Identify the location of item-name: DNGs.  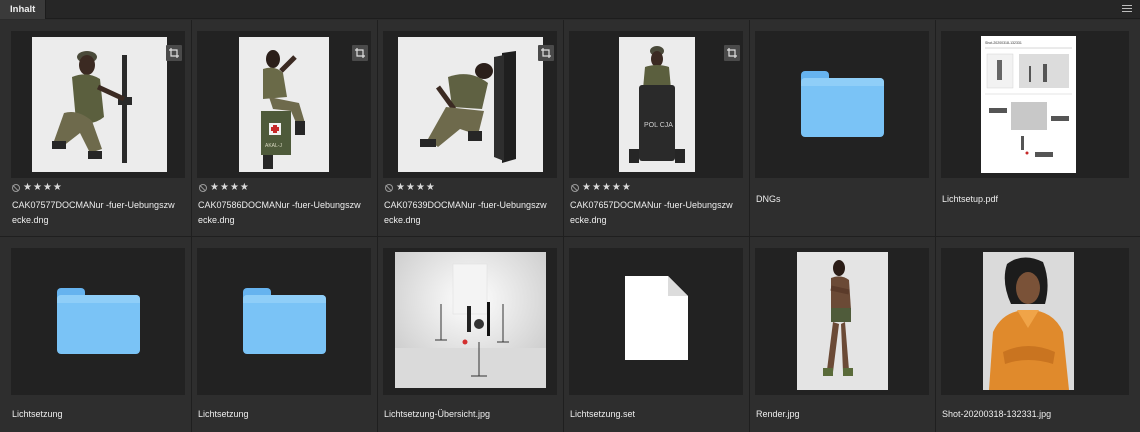
(768, 199).